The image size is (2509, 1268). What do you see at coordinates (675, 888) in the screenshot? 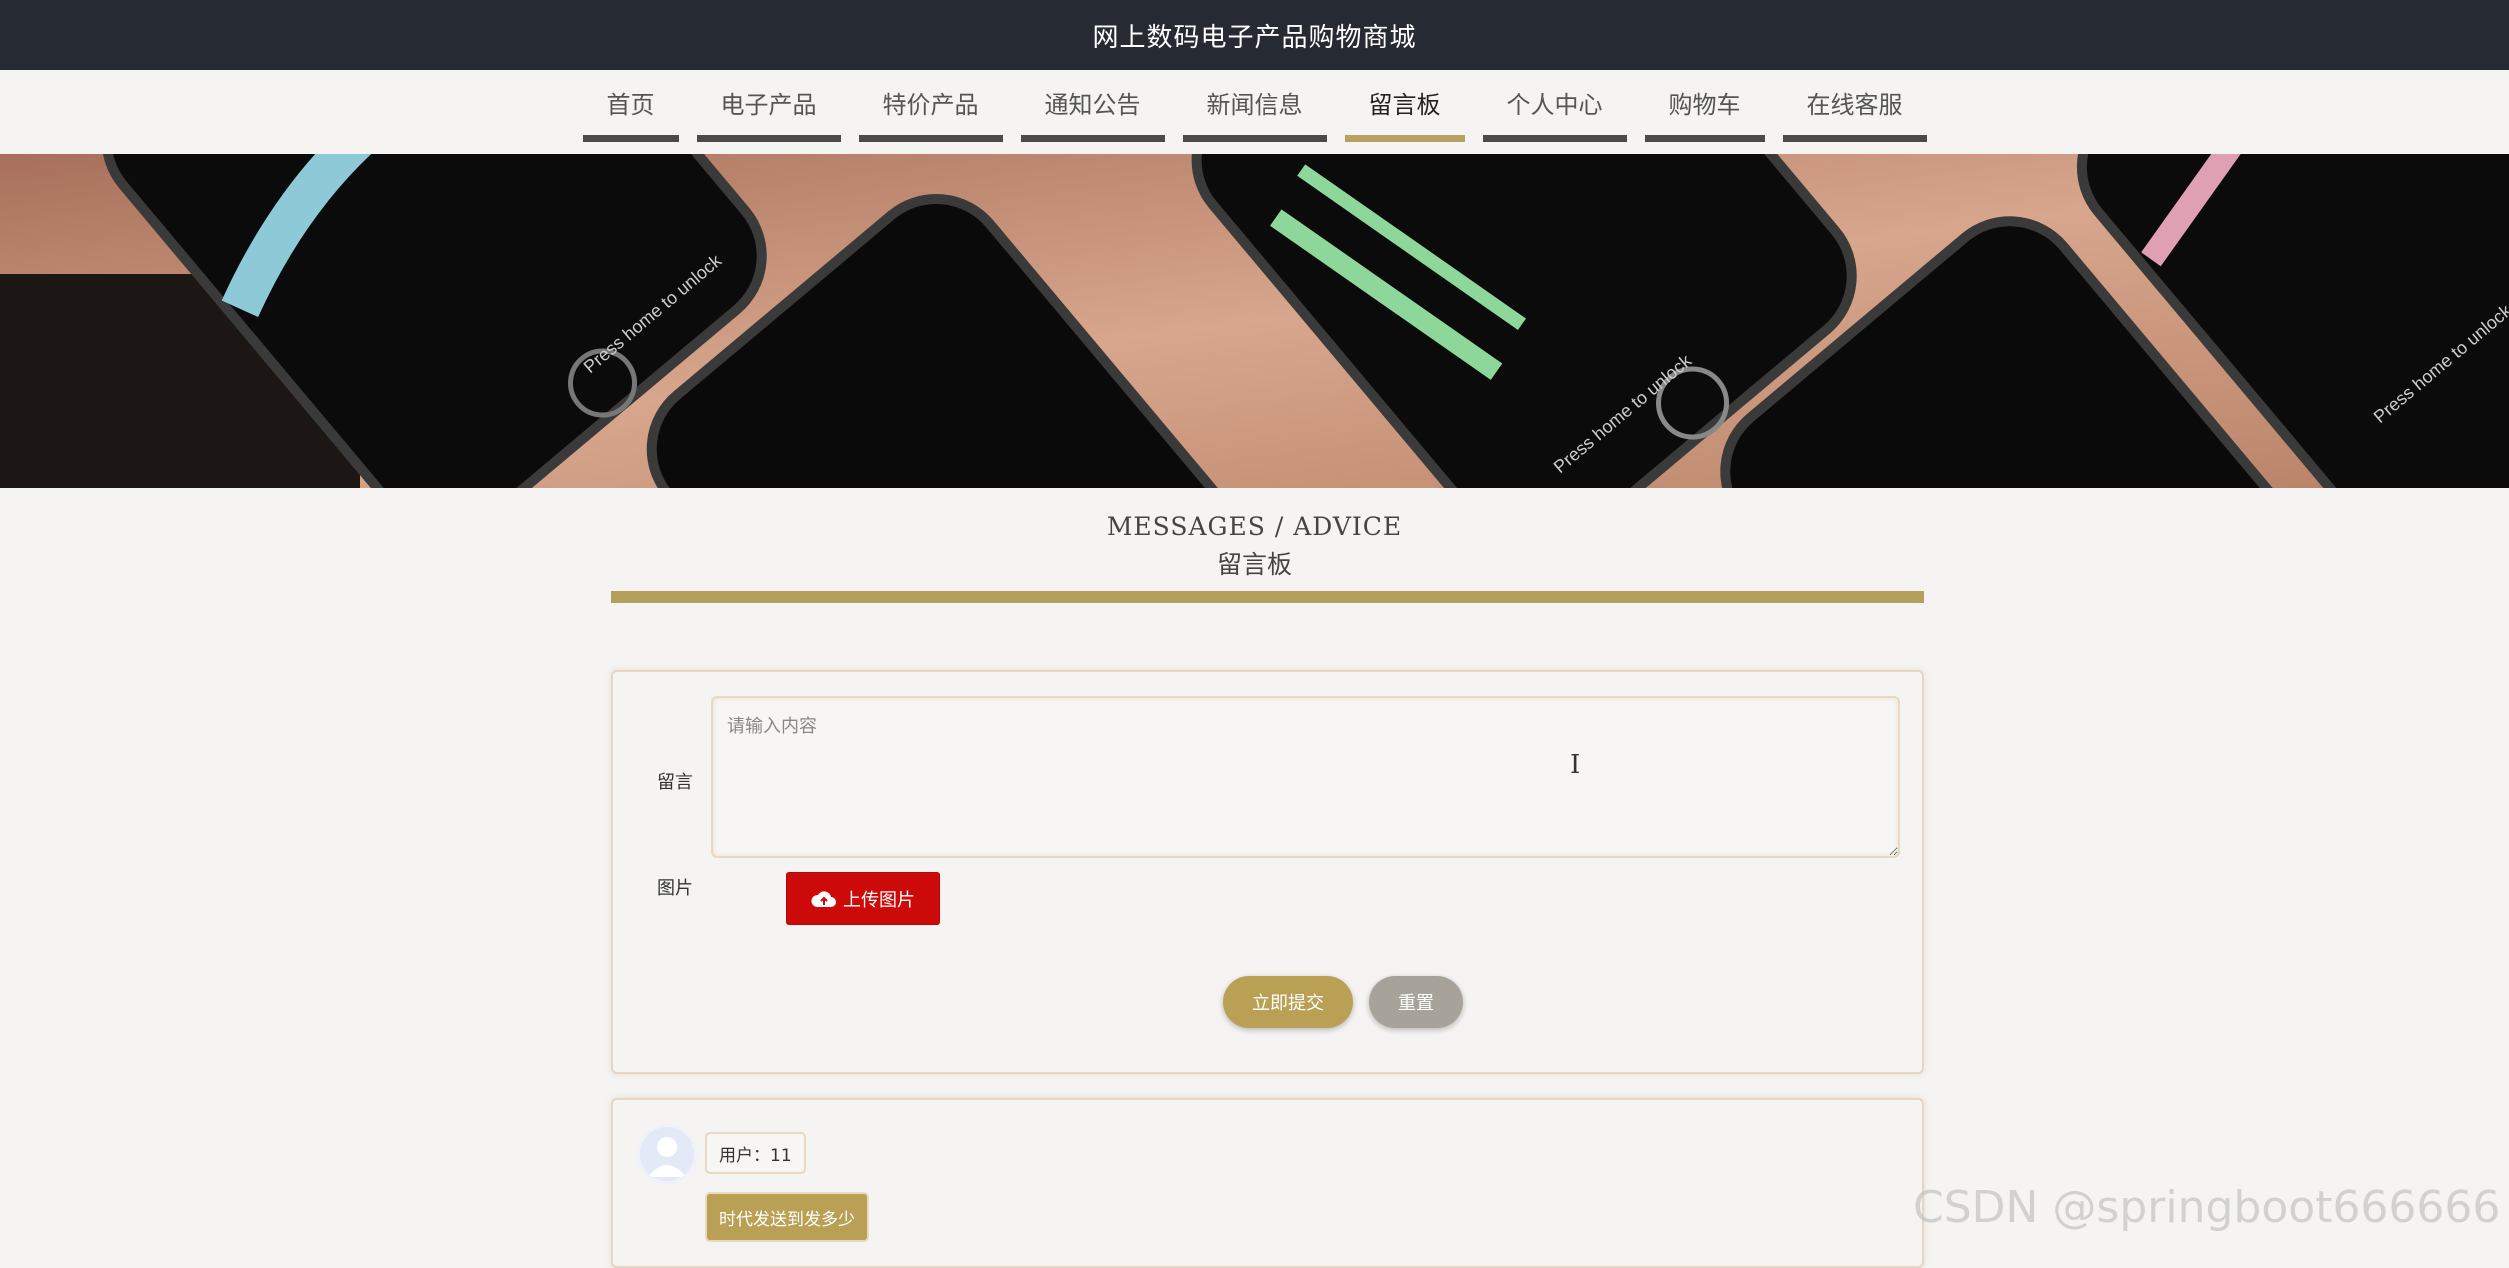
I see `image-label: 图片` at bounding box center [675, 888].